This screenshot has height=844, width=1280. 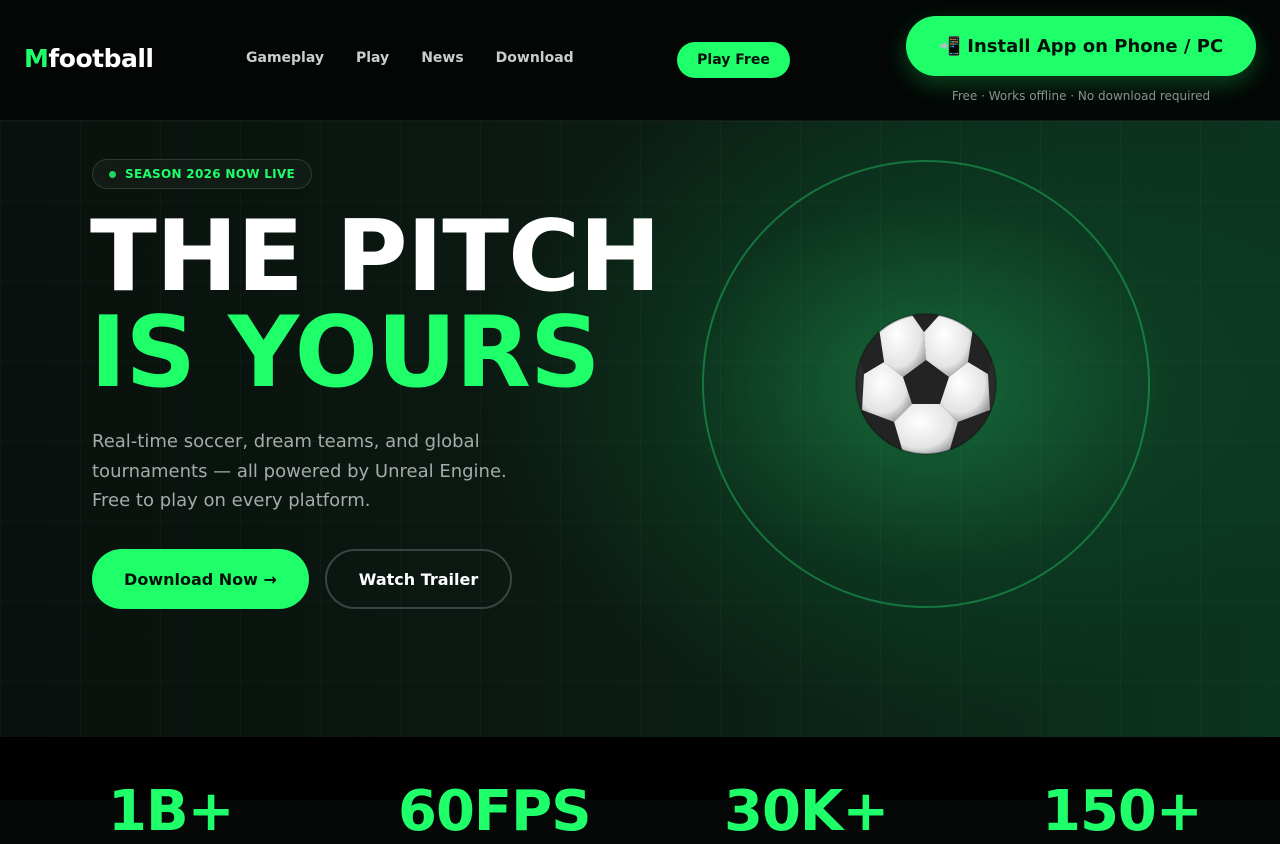 What do you see at coordinates (200, 579) in the screenshot?
I see `download-now-button: Download Now →` at bounding box center [200, 579].